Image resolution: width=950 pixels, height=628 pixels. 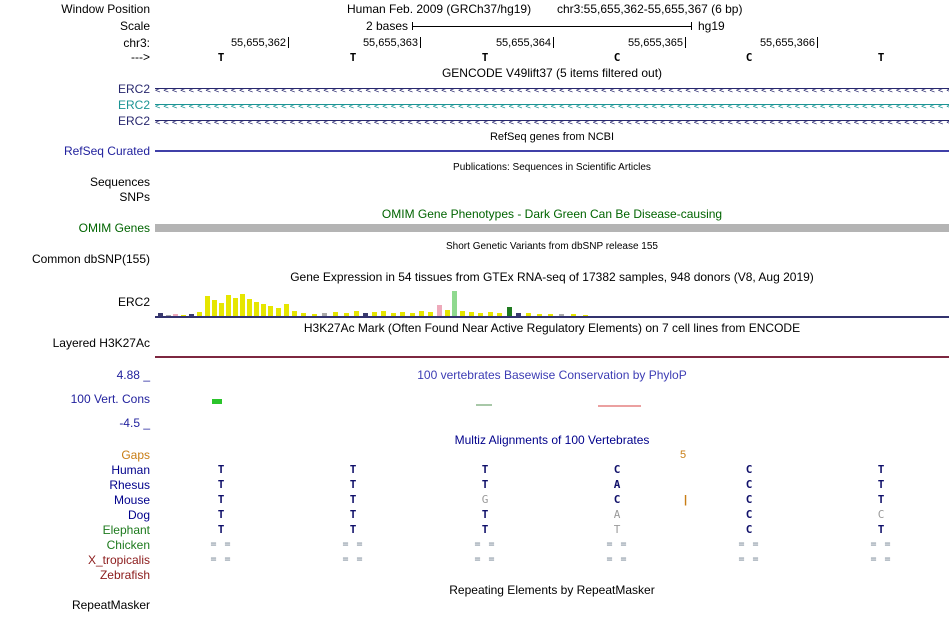 I want to click on scale-bar-left-tick, so click(x=412, y=26).